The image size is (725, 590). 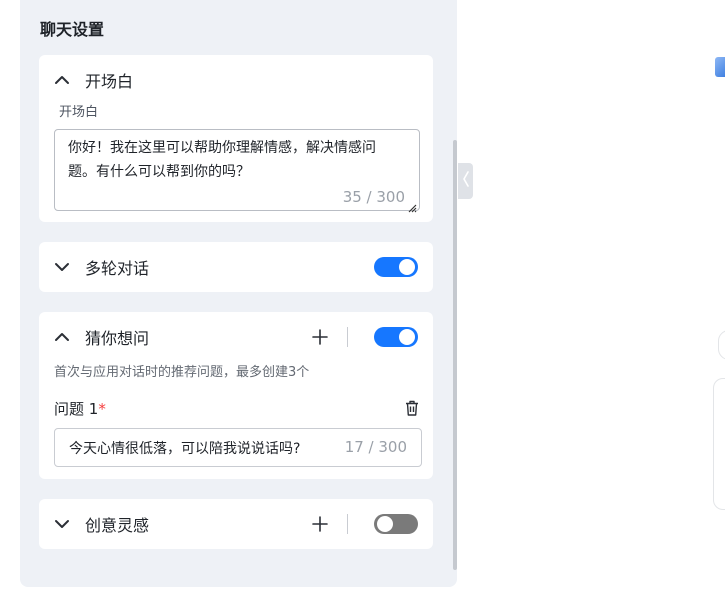 What do you see at coordinates (117, 338) in the screenshot?
I see `guess-title: 猜你想问` at bounding box center [117, 338].